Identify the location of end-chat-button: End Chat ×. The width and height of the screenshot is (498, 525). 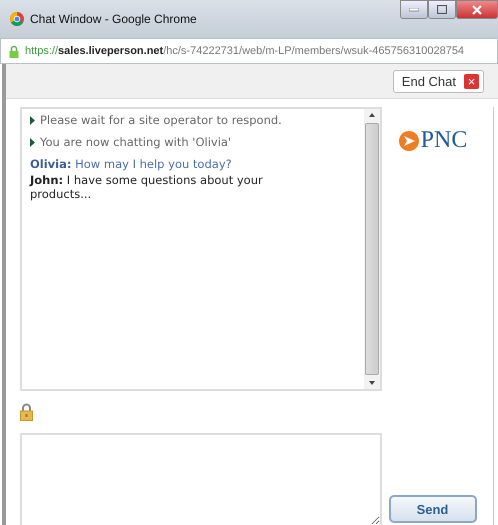
(438, 81).